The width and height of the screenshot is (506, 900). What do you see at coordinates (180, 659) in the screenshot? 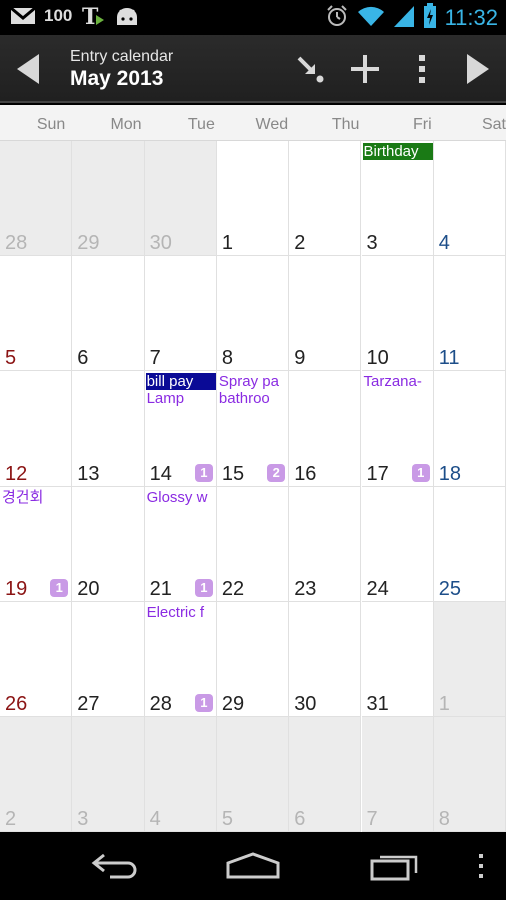
I see `day-cell: Electric f 28 1` at bounding box center [180, 659].